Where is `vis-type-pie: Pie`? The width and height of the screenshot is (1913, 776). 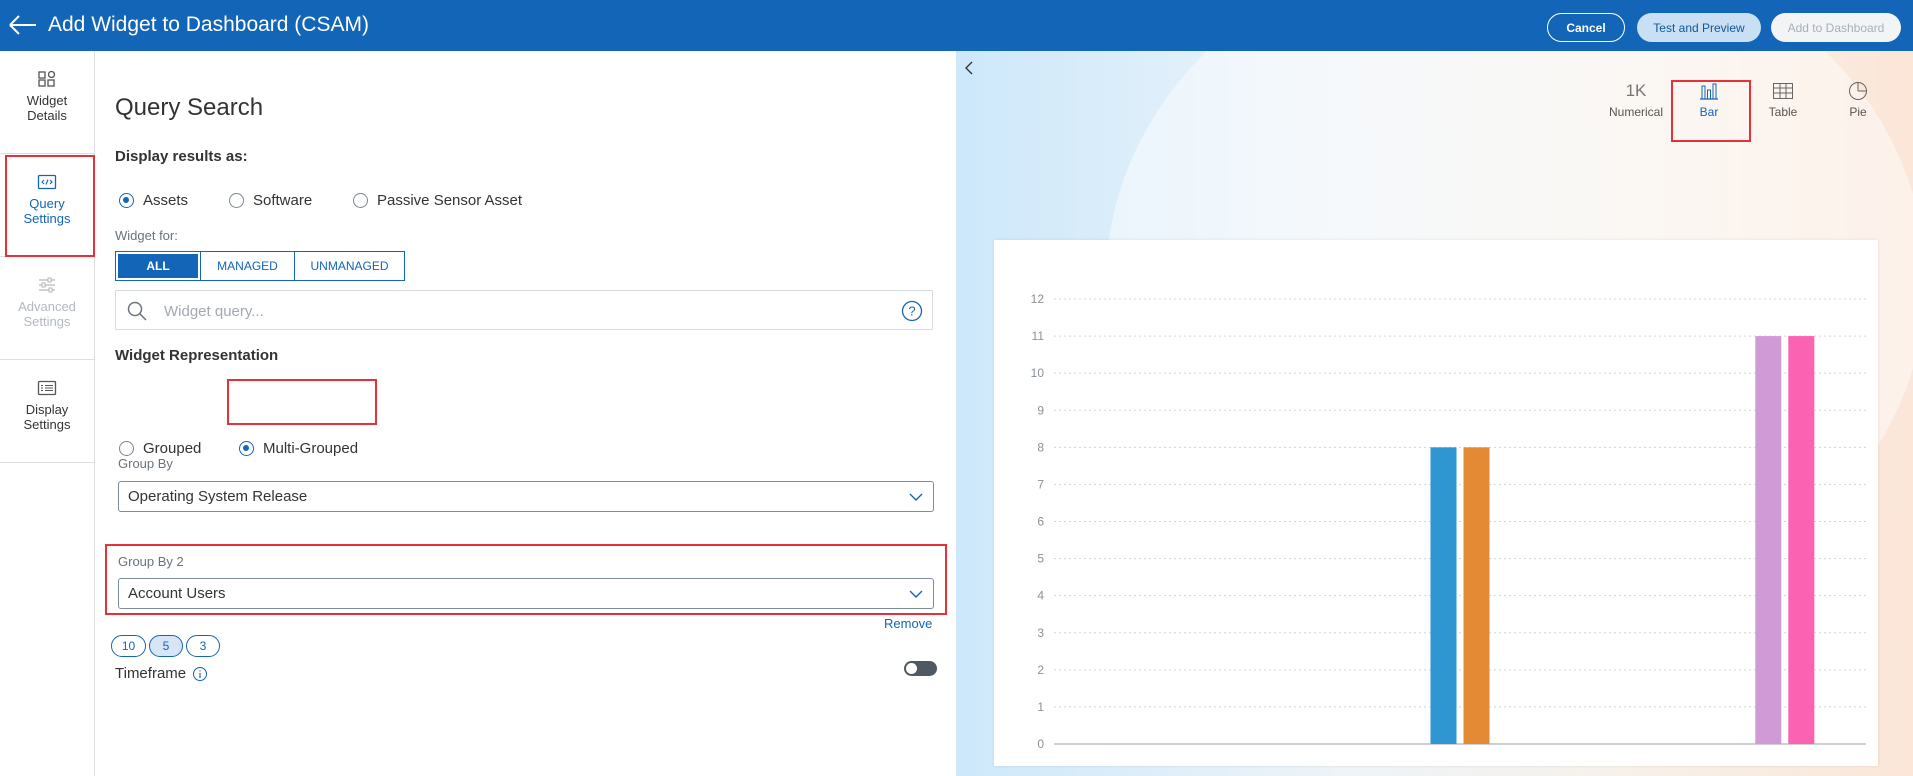
vis-type-pie: Pie is located at coordinates (1858, 99).